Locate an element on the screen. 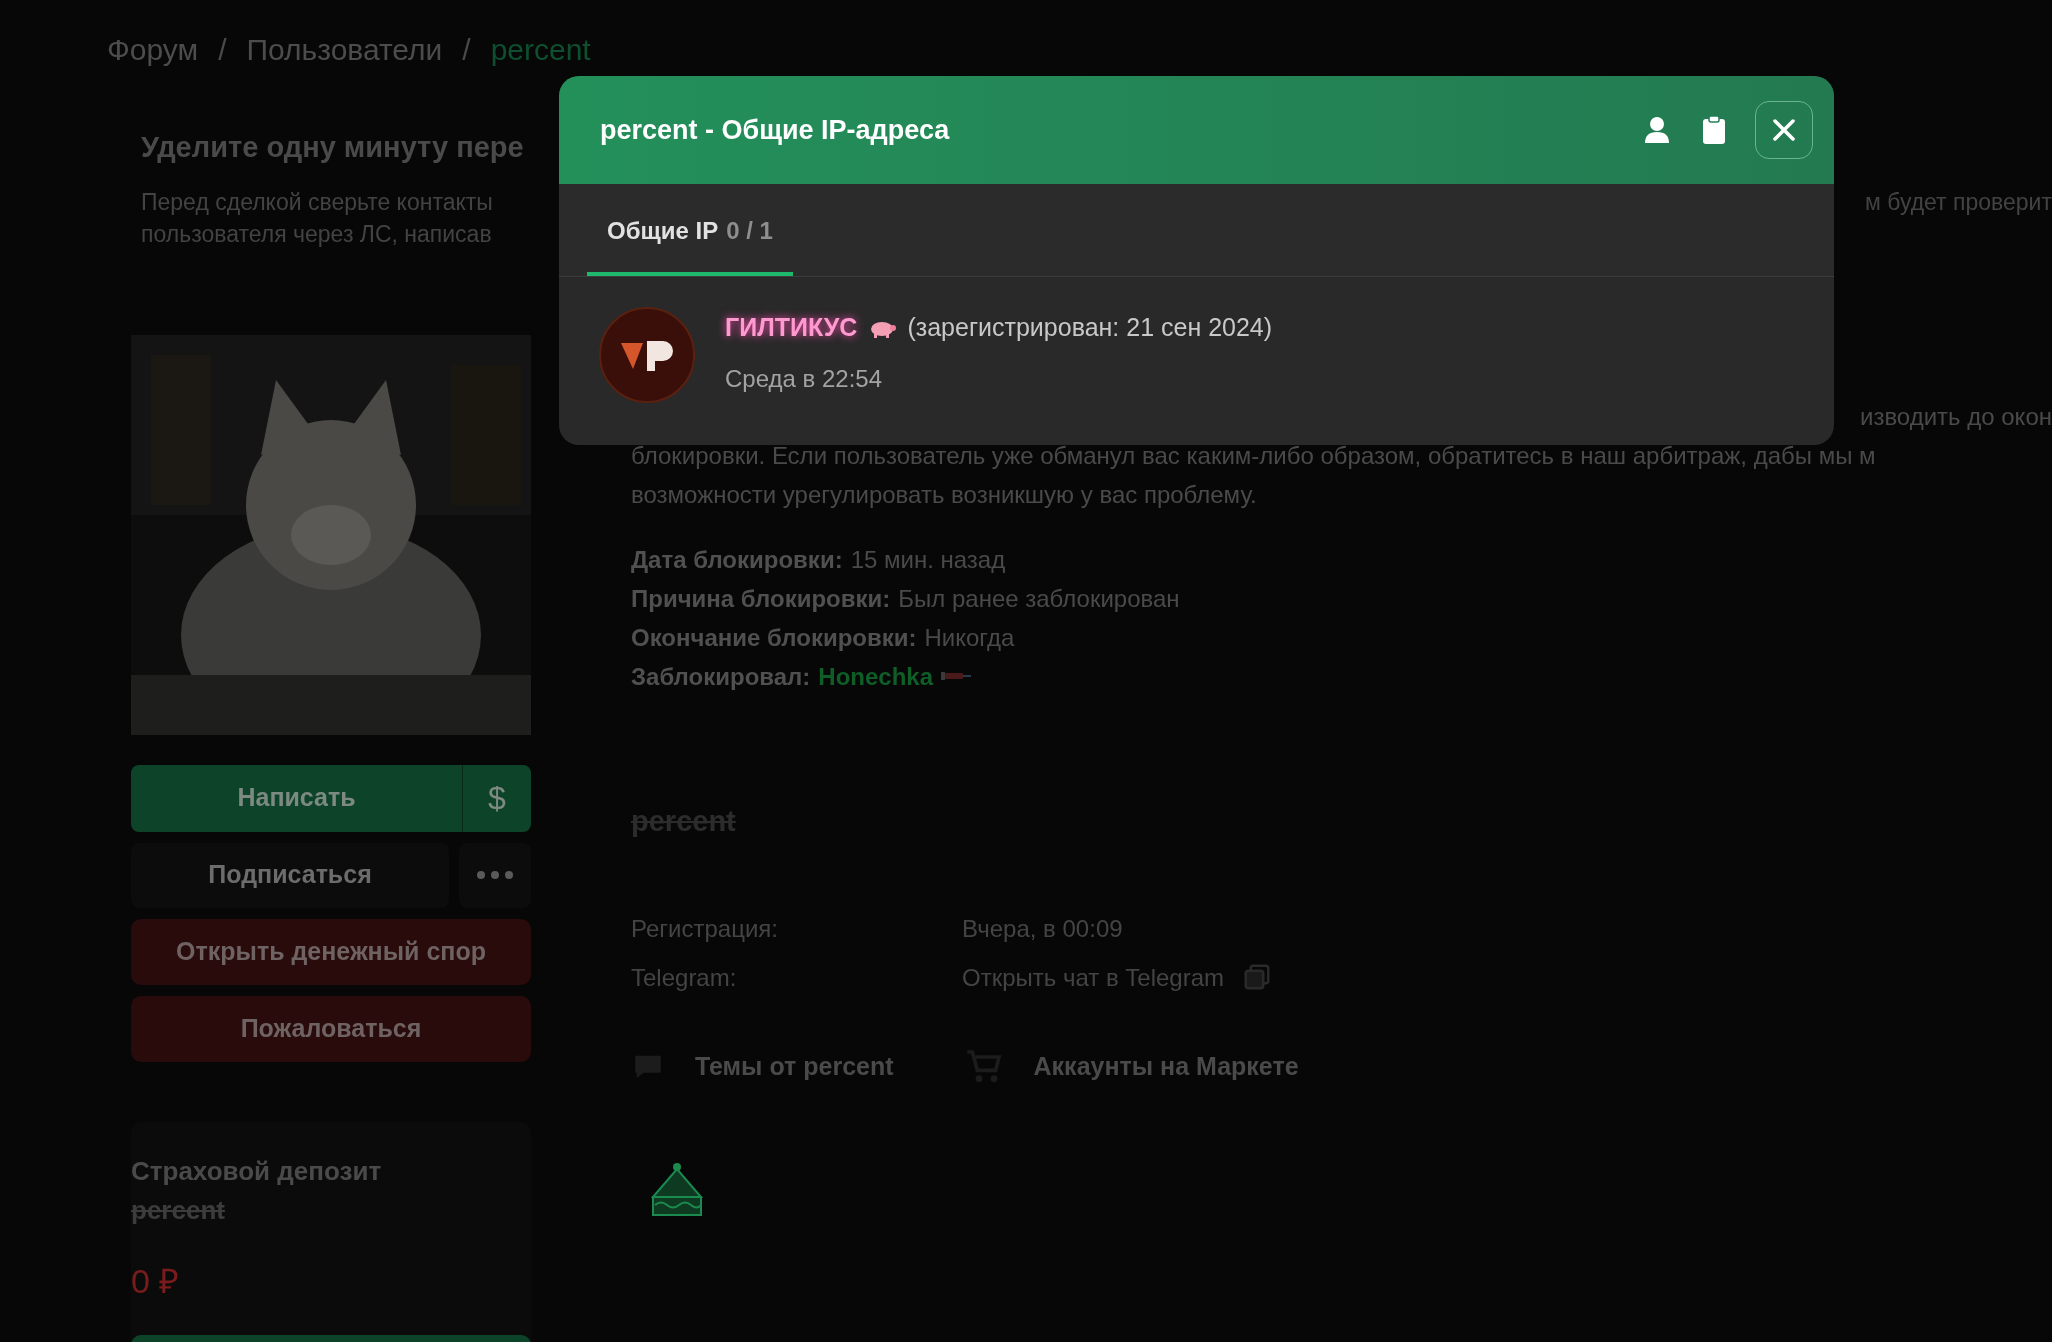  registration-date: (зарегистрирован: 21 сен 2024) is located at coordinates (1090, 327).